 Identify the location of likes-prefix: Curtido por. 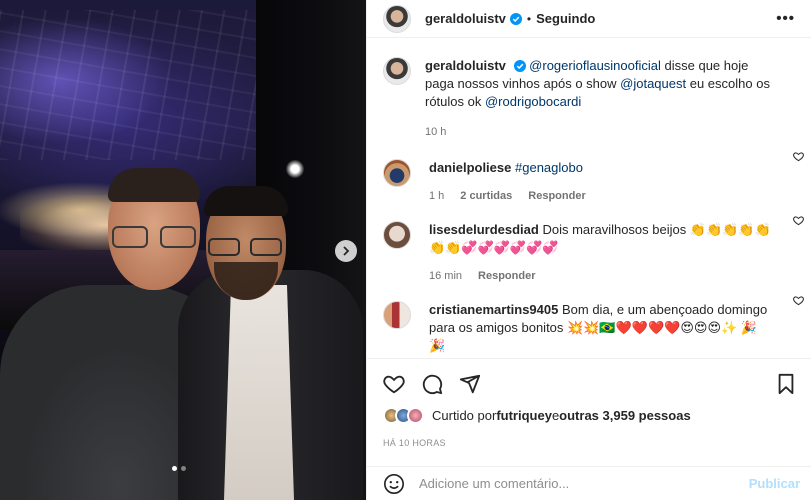
(464, 415).